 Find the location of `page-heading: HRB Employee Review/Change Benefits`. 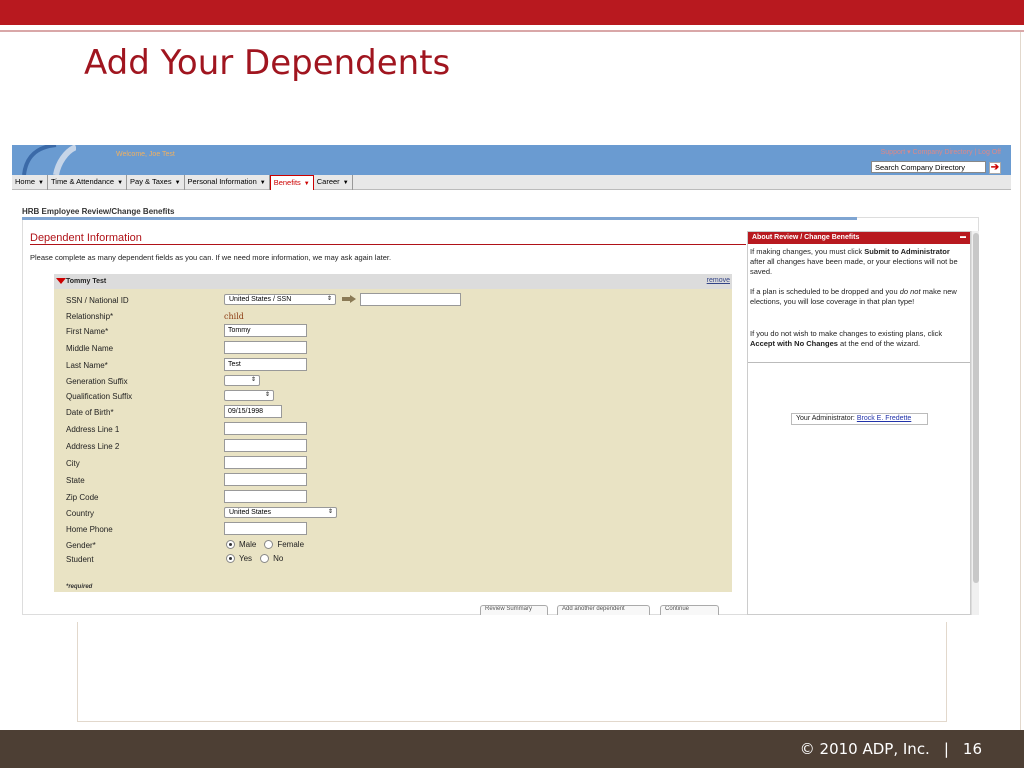

page-heading: HRB Employee Review/Change Benefits is located at coordinates (98, 211).